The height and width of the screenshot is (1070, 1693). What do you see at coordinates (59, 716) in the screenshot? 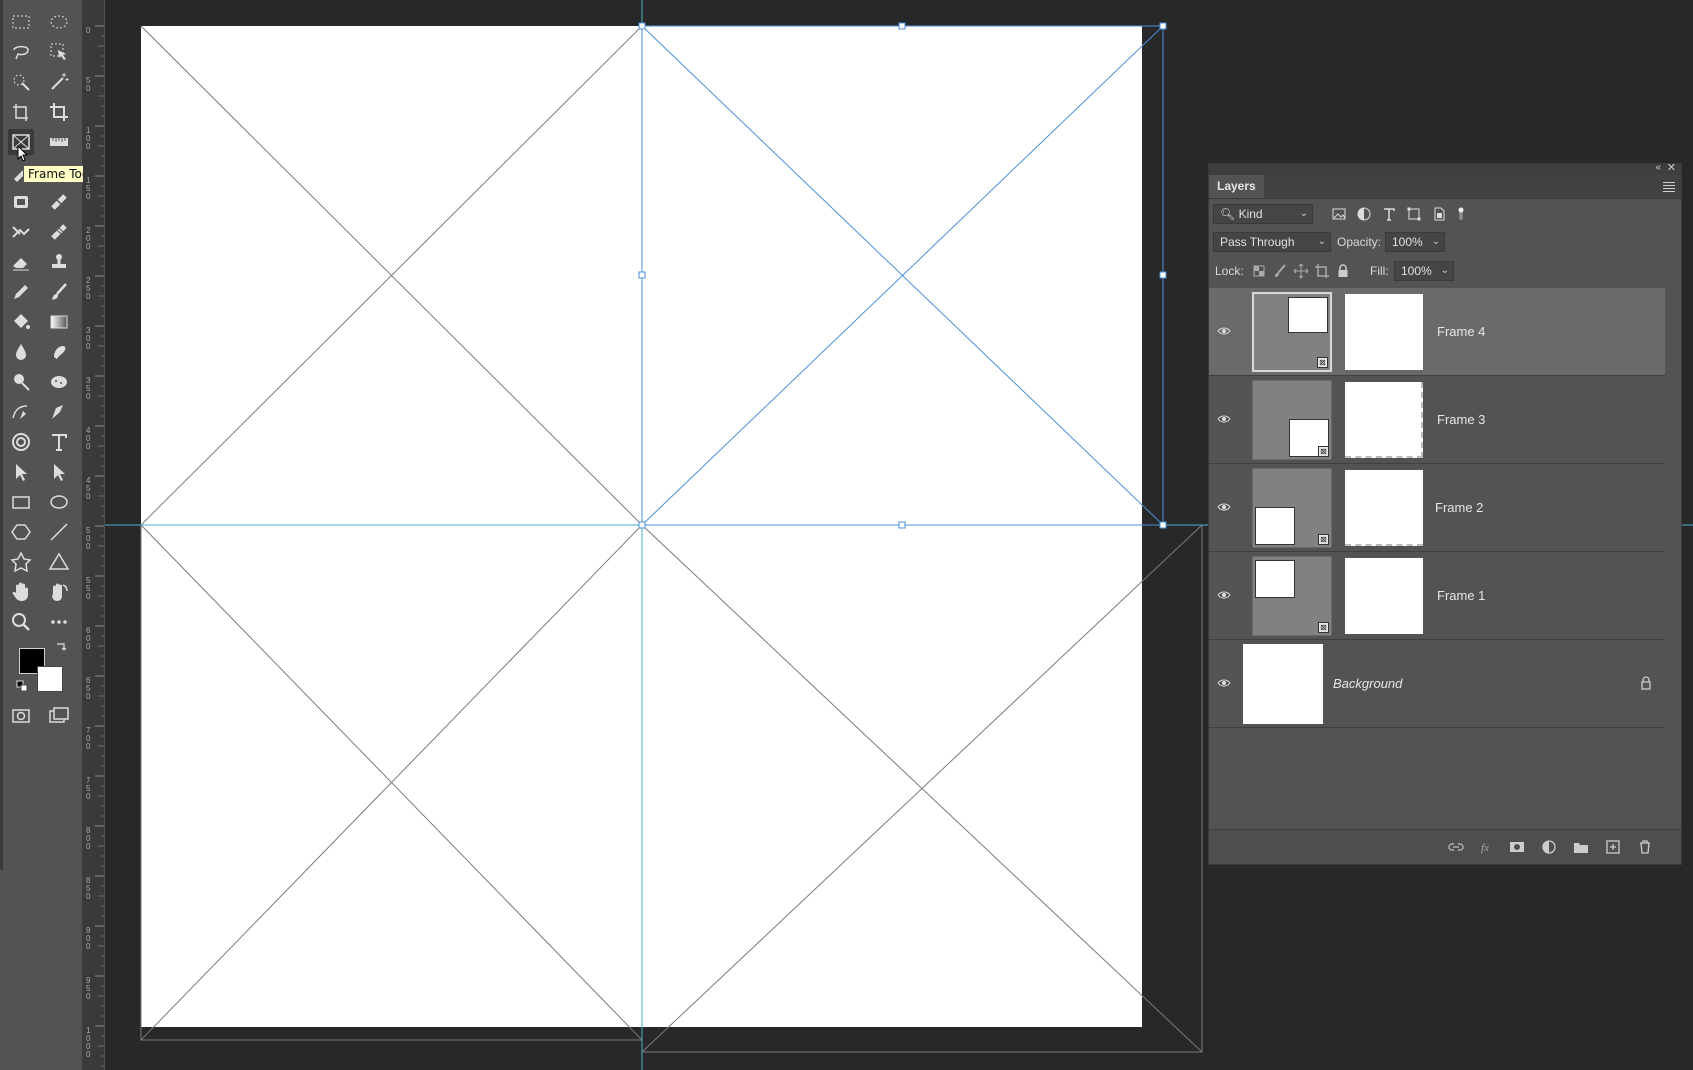
I see `screen-mode-icon` at bounding box center [59, 716].